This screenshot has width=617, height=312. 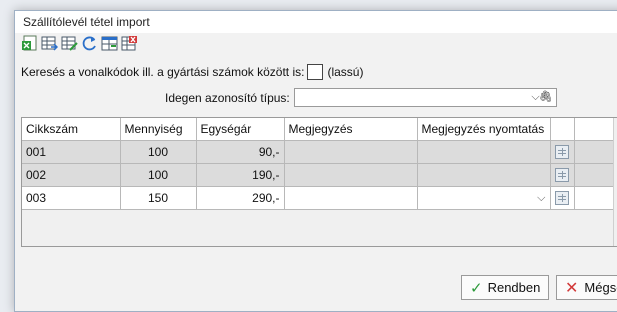 I want to click on delete-table-icon, so click(x=129, y=43).